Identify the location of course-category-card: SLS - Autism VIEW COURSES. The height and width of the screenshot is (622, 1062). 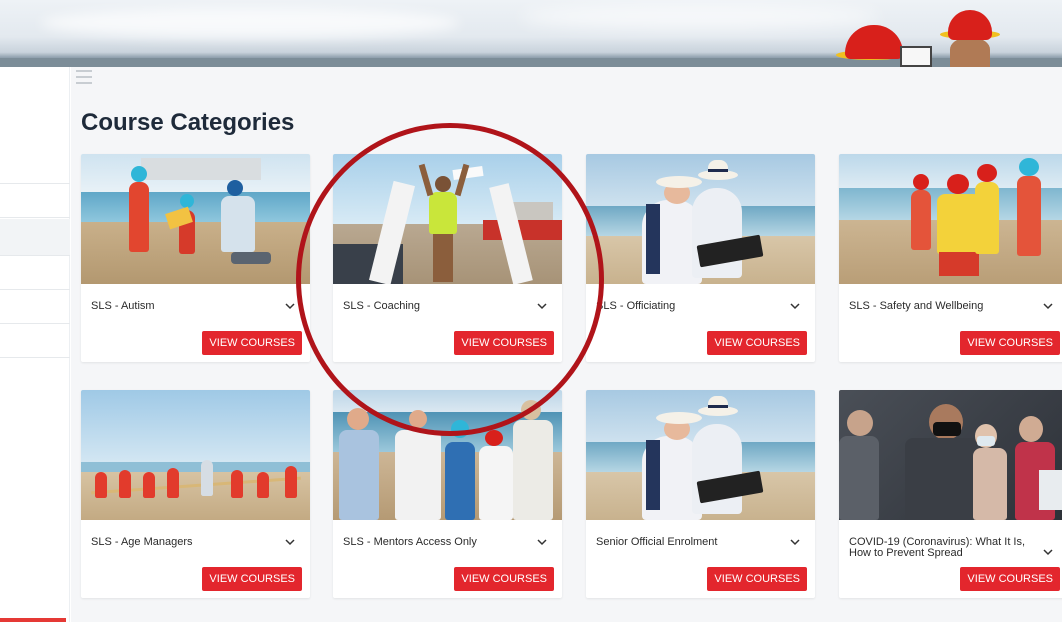
(195, 258).